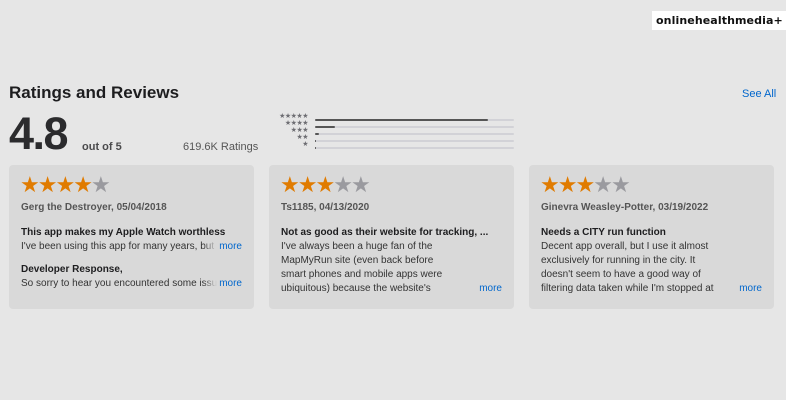 Image resolution: width=786 pixels, height=400 pixels. I want to click on histogram-stars-1: ★, so click(305, 144).